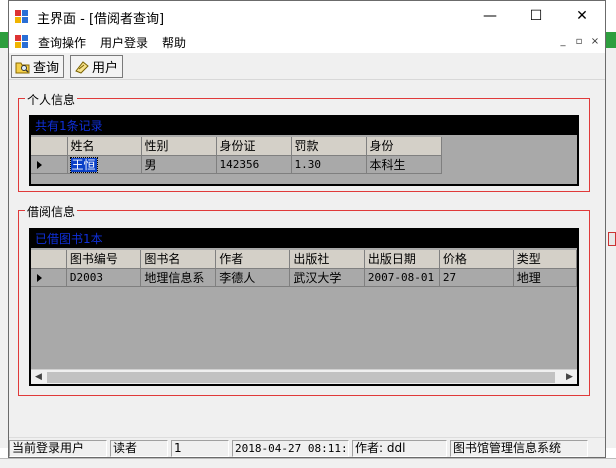  Describe the element at coordinates (536, 16) in the screenshot. I see `maximize-button: ☐` at that location.